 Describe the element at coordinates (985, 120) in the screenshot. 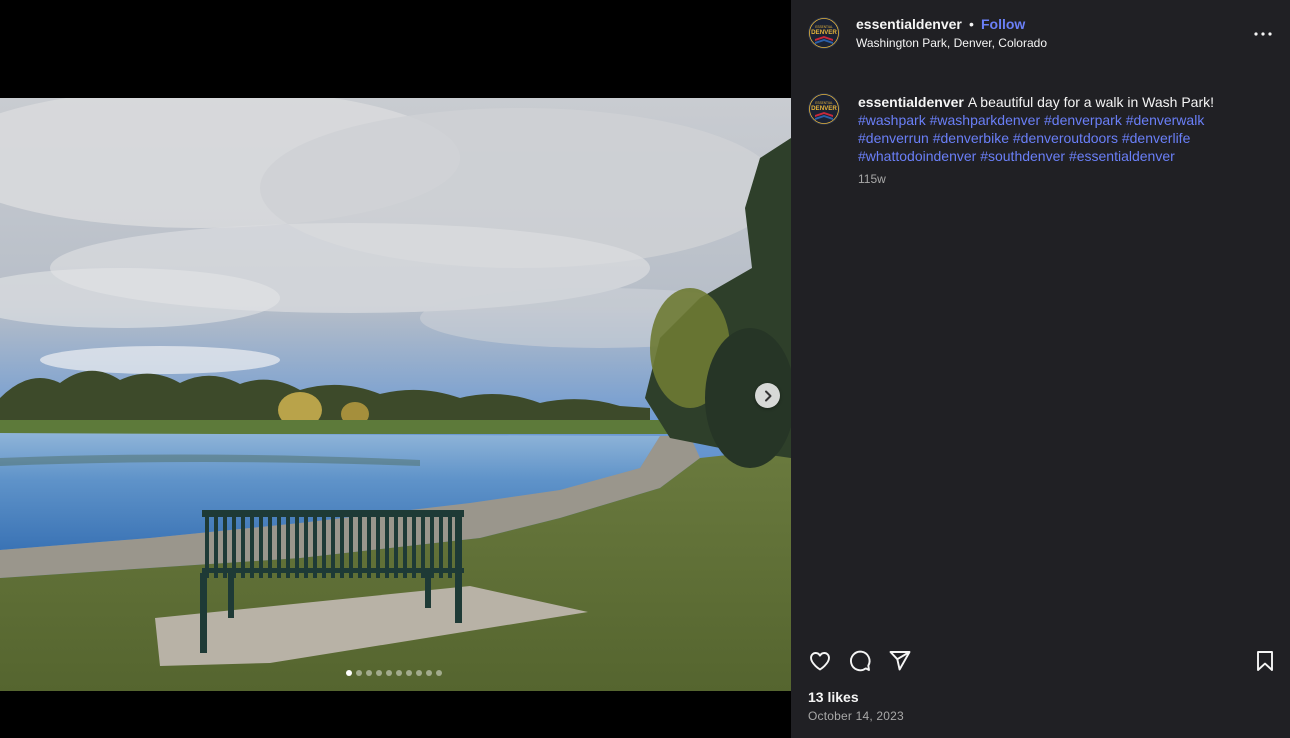

I see `hashtag-link: #washparkdenver` at that location.